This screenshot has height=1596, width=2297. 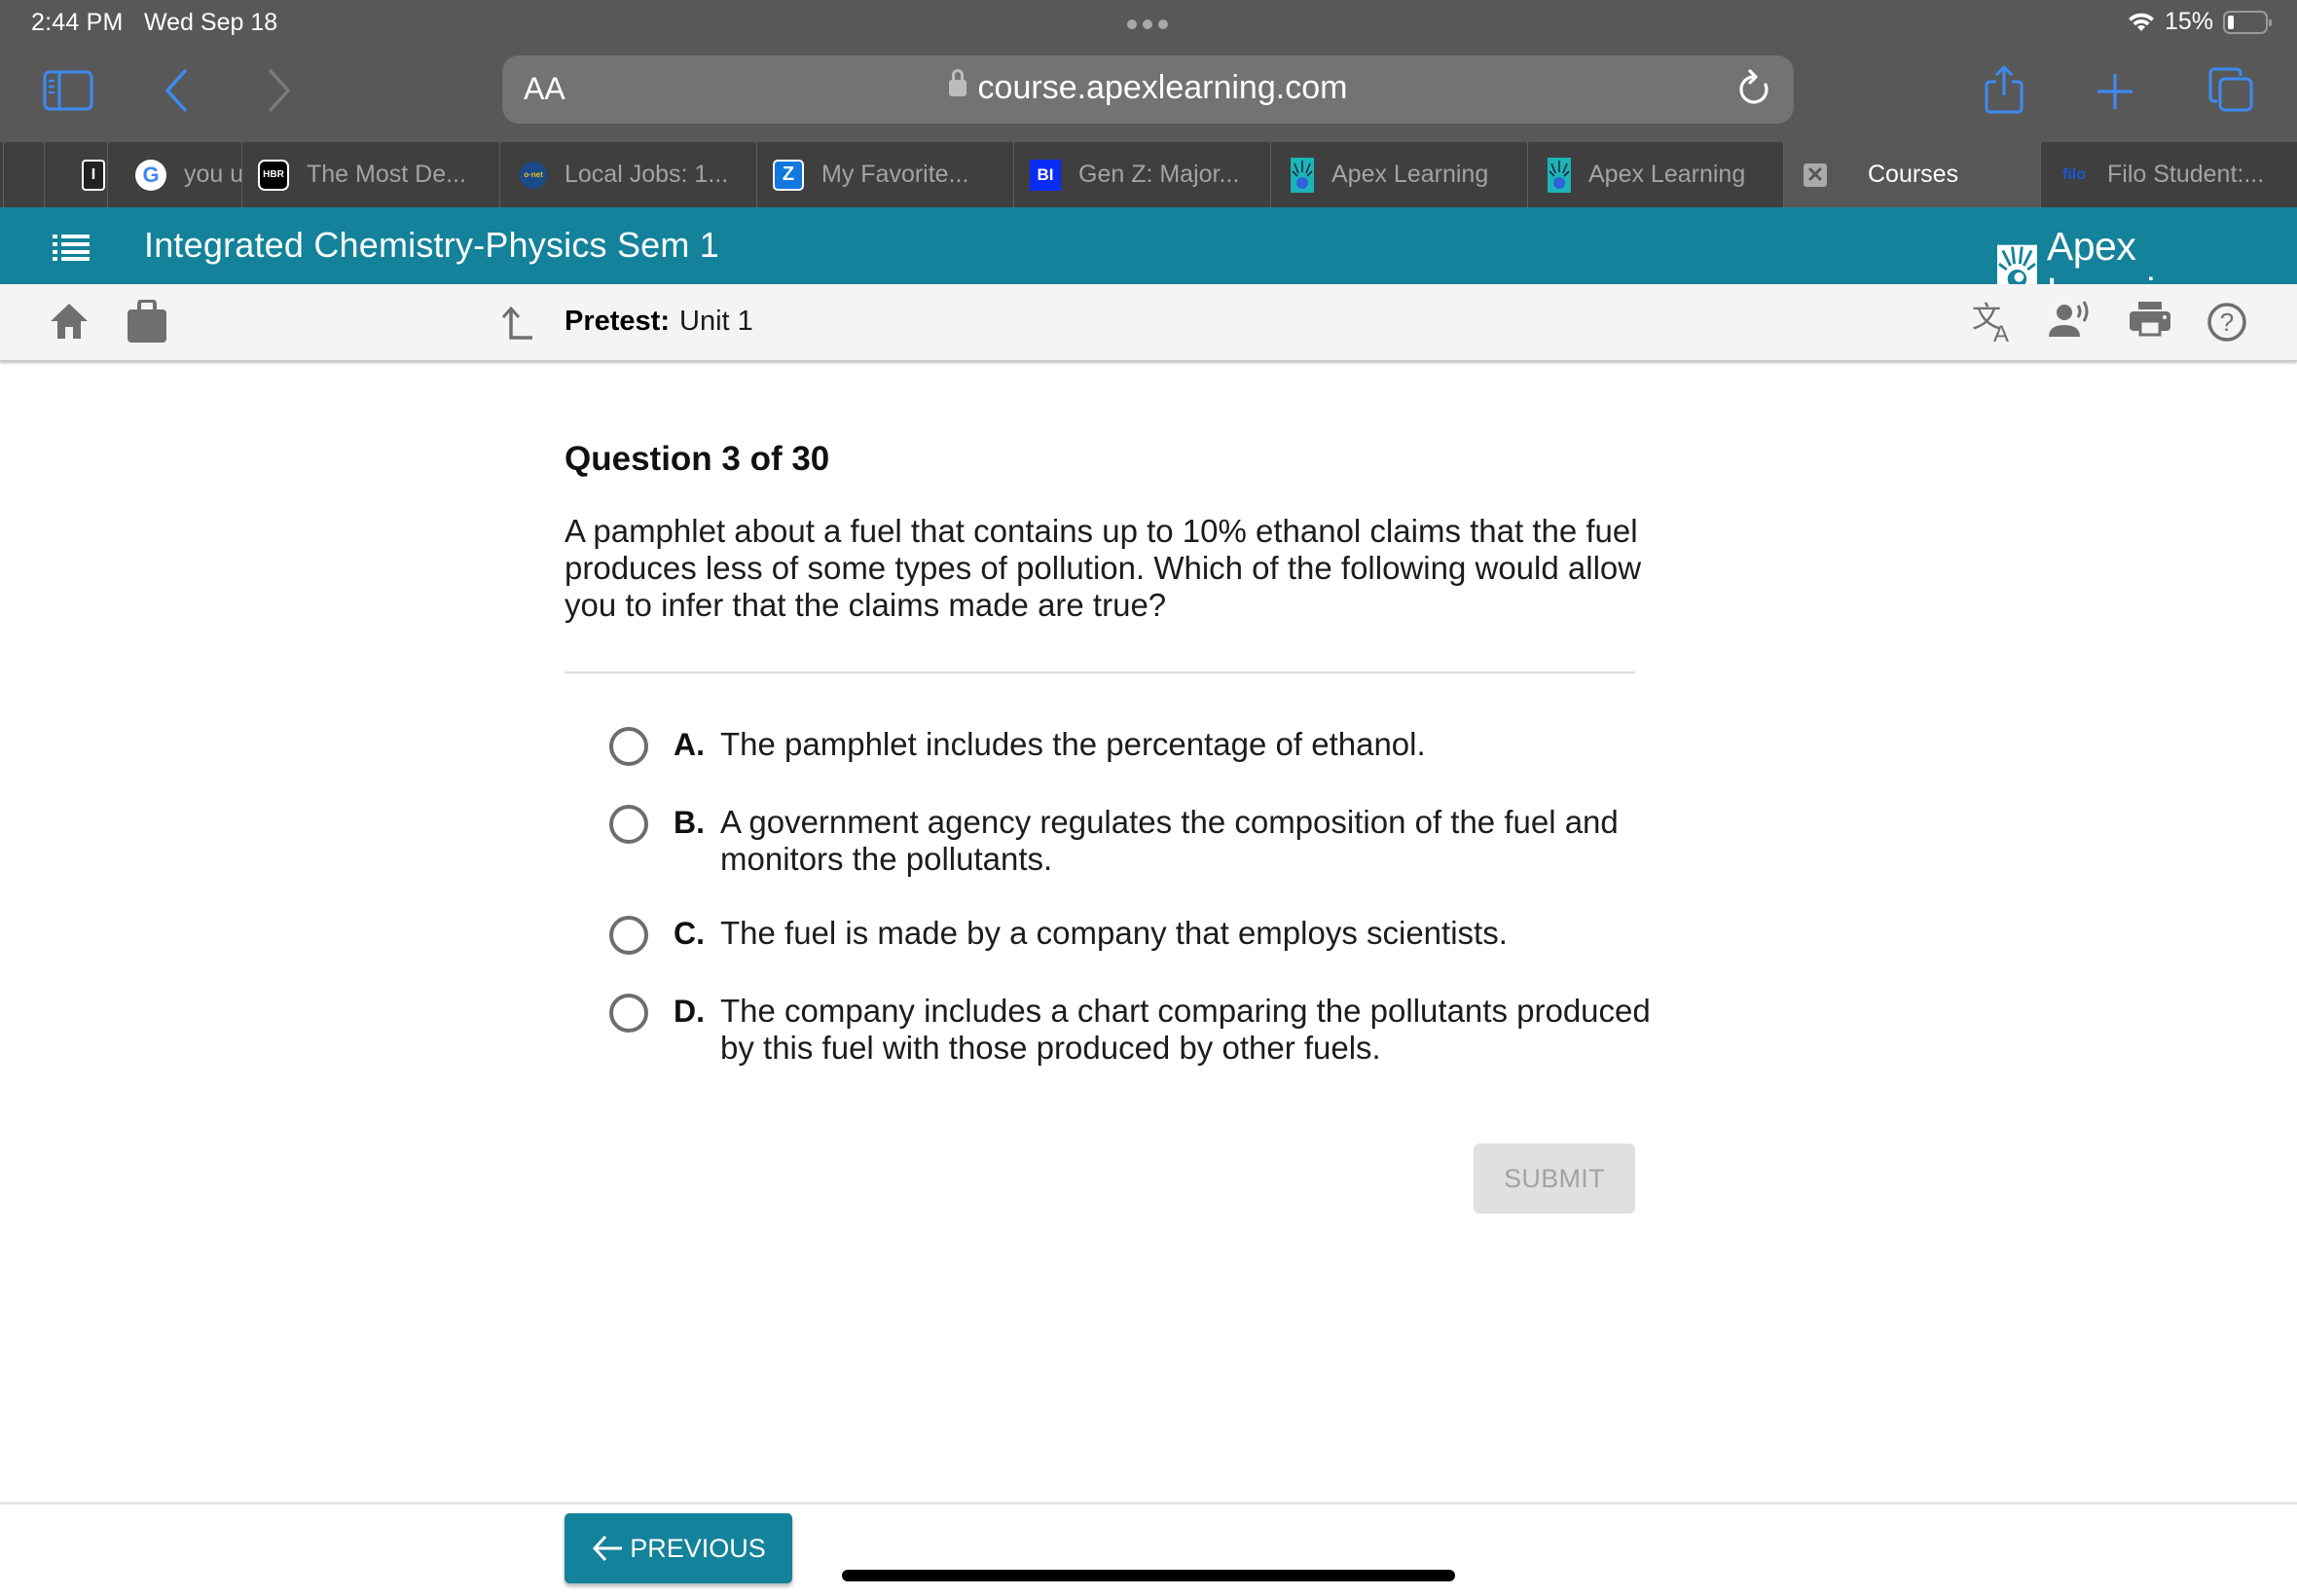 I want to click on reload-icon, so click(x=1753, y=86).